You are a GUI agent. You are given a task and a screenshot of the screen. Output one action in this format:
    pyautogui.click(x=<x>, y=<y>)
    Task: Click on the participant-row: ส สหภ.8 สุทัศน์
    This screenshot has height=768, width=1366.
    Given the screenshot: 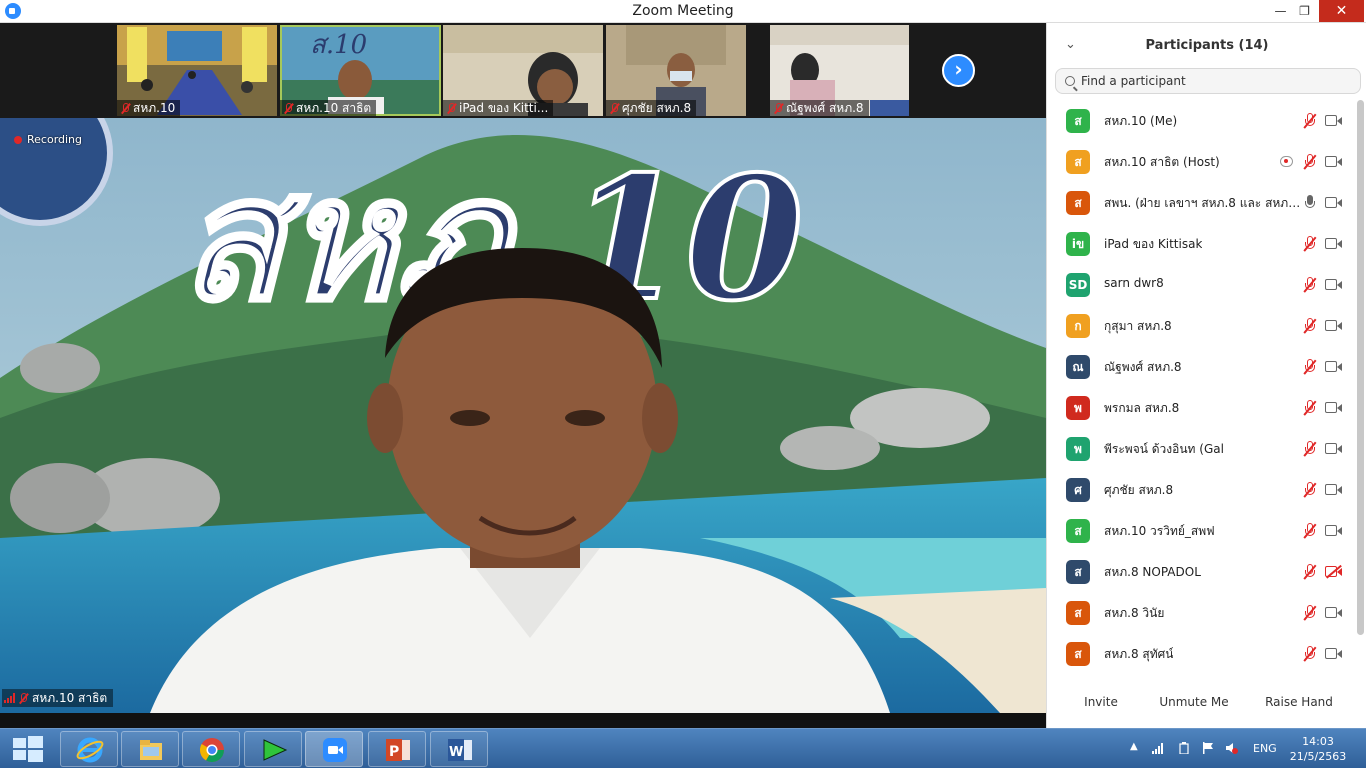 What is the action you would take?
    pyautogui.click(x=1202, y=653)
    